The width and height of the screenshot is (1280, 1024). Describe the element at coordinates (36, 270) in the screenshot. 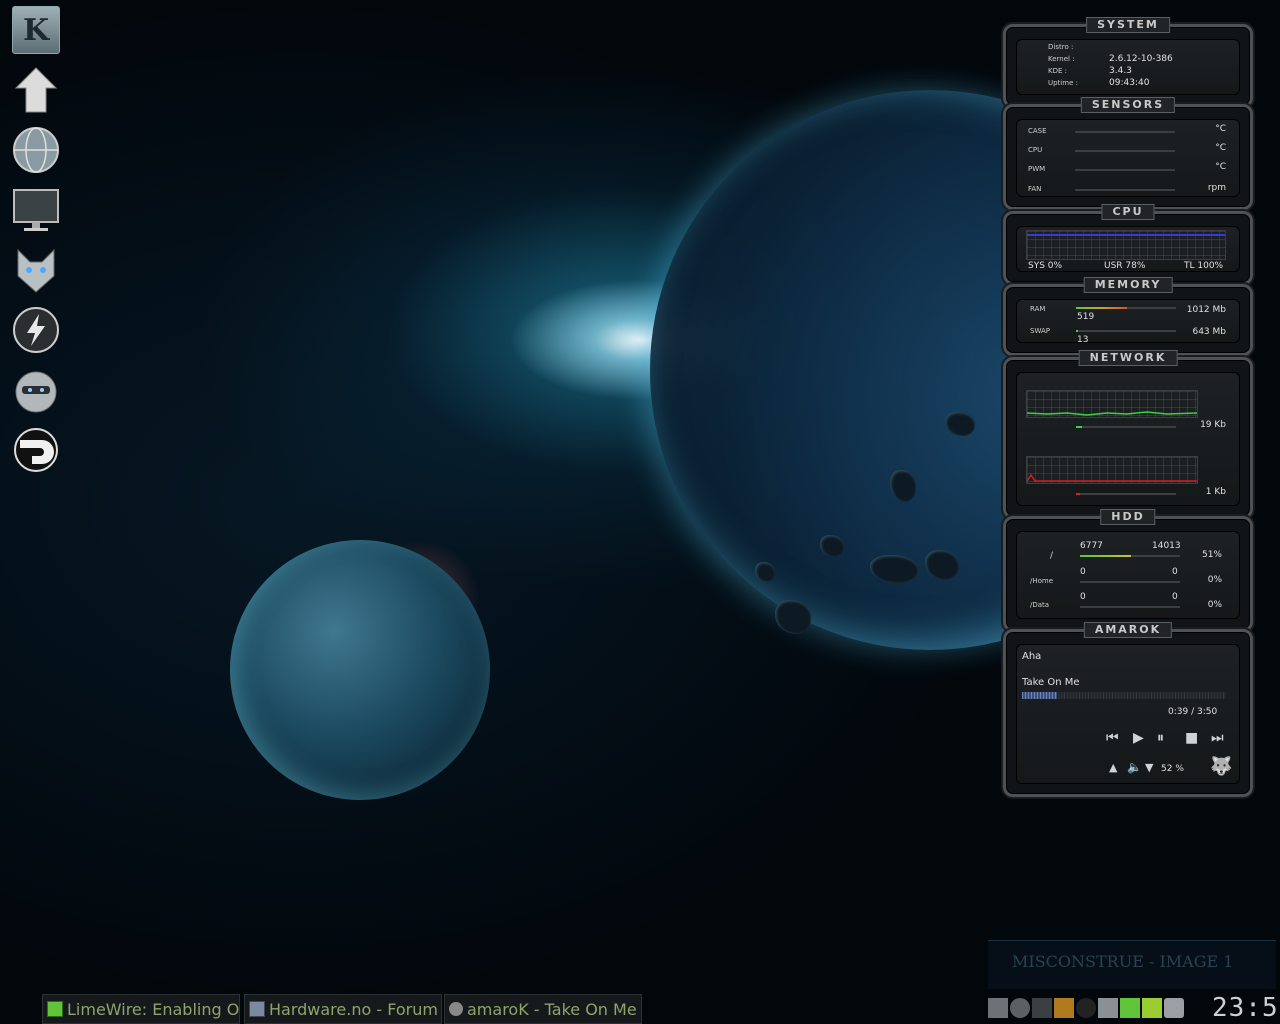

I see `firefox-fox-icon` at that location.